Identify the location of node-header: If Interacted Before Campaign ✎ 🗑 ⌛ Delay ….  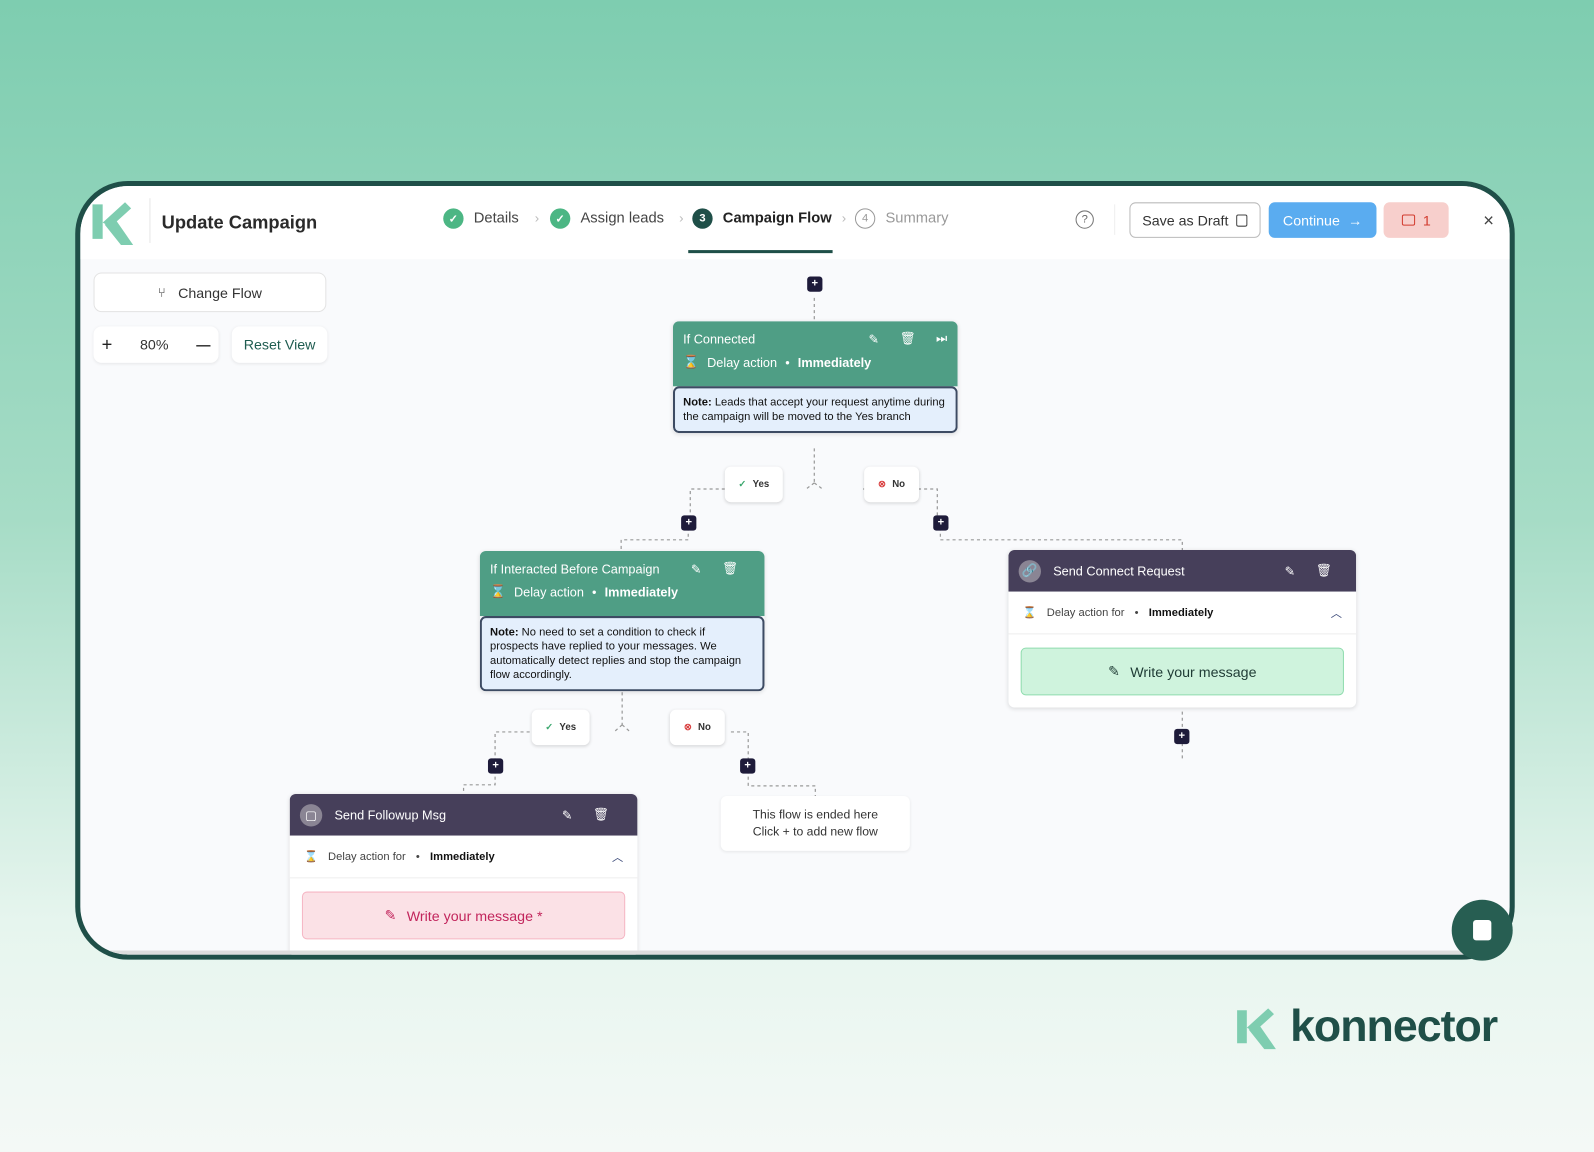
(622, 583).